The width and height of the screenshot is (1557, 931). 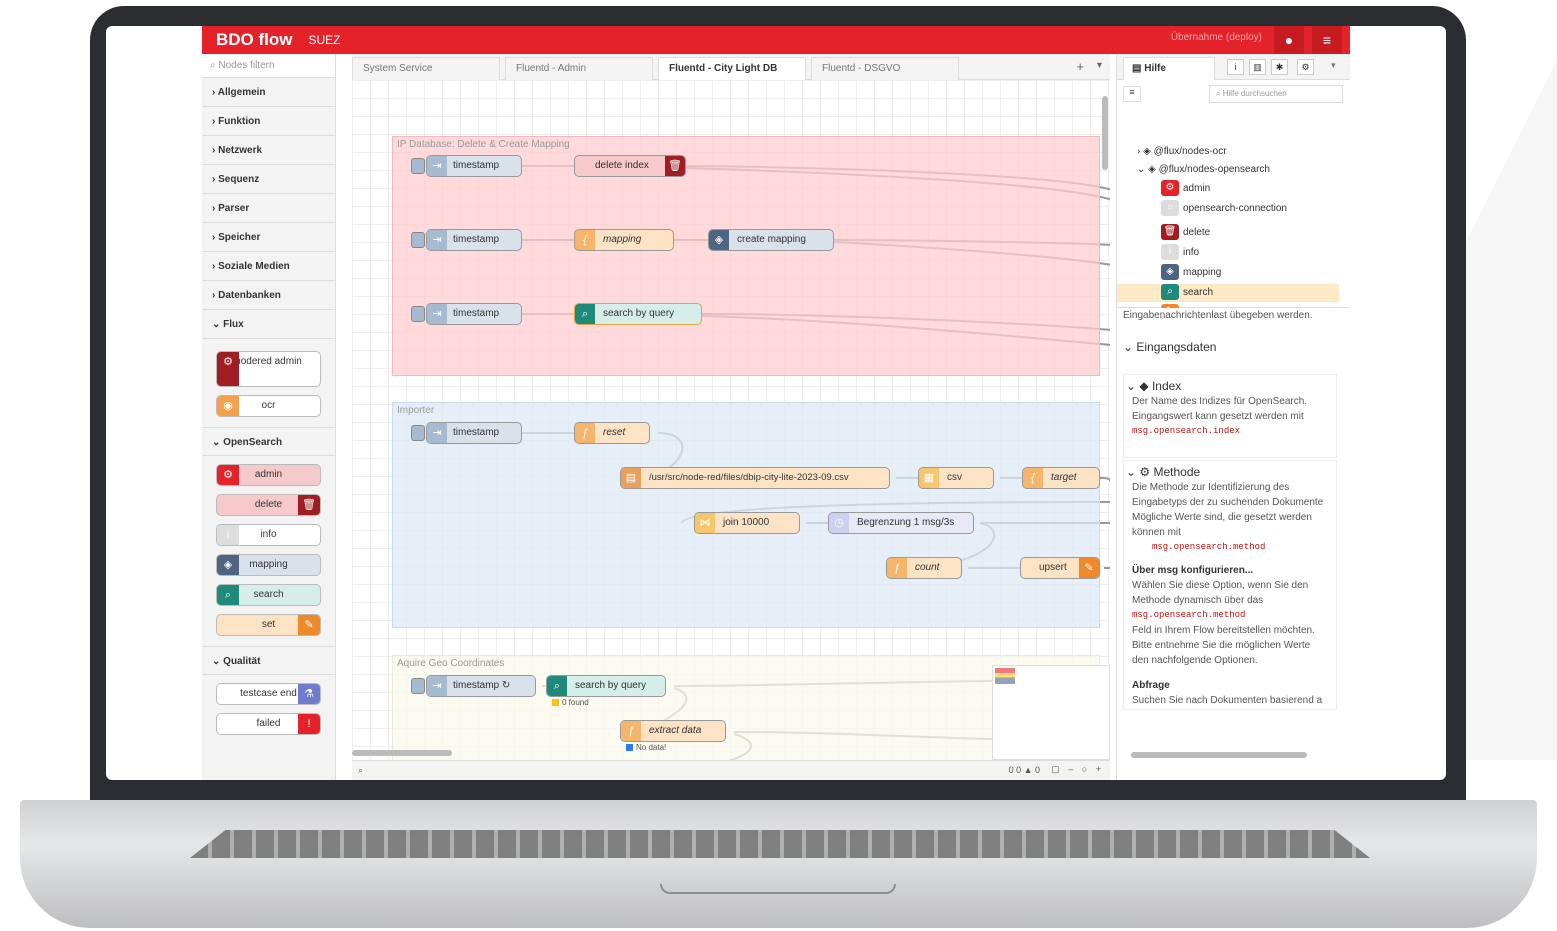 I want to click on palette-node-nodered-admin: ⚙ nodered admin, so click(x=268, y=369).